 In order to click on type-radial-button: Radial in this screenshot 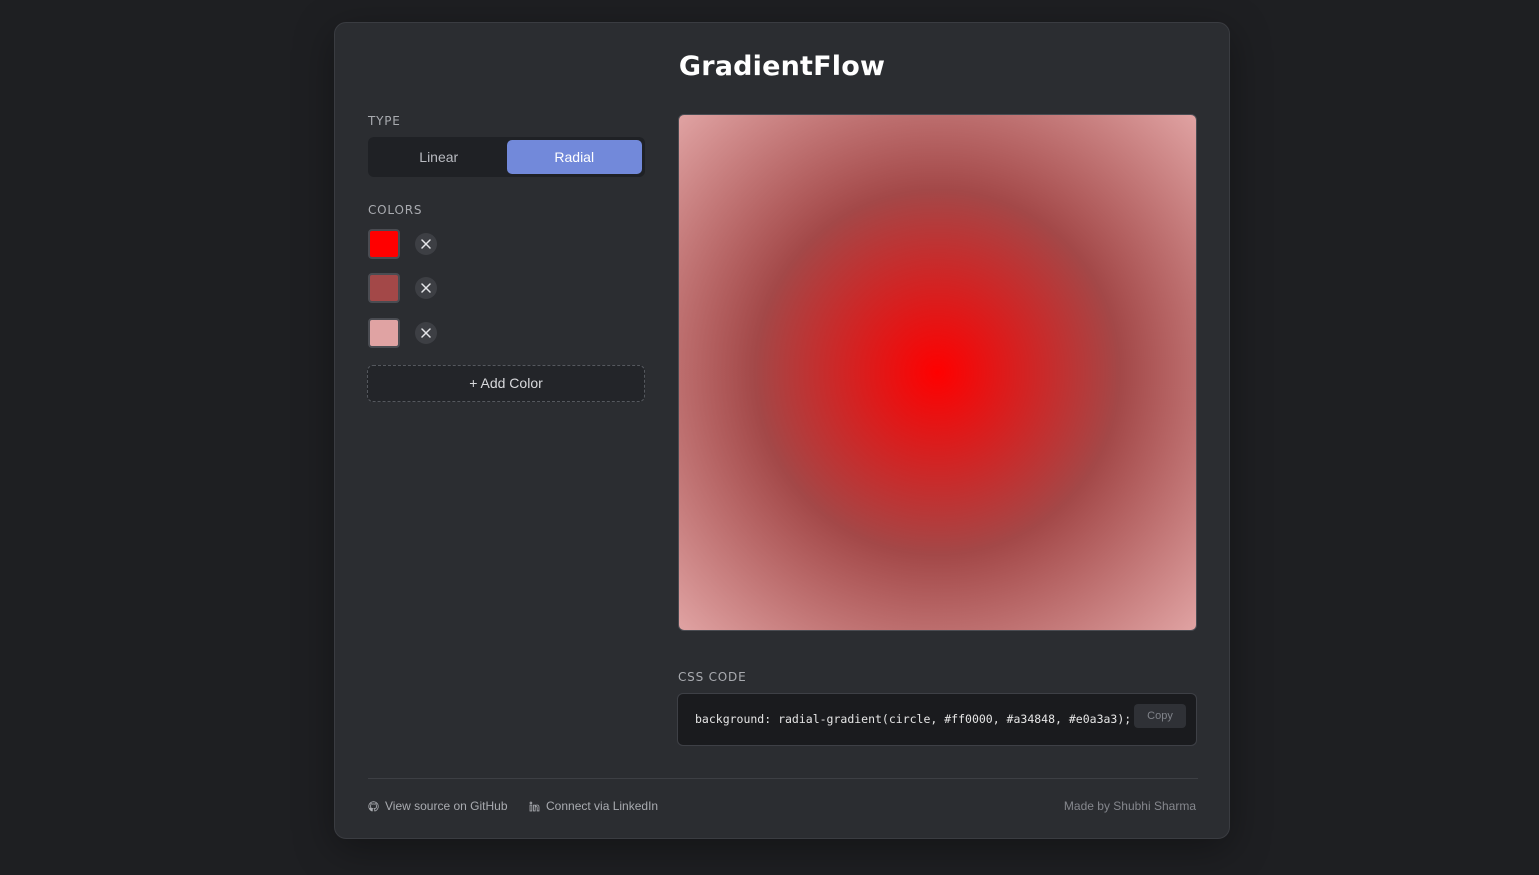, I will do `click(574, 157)`.